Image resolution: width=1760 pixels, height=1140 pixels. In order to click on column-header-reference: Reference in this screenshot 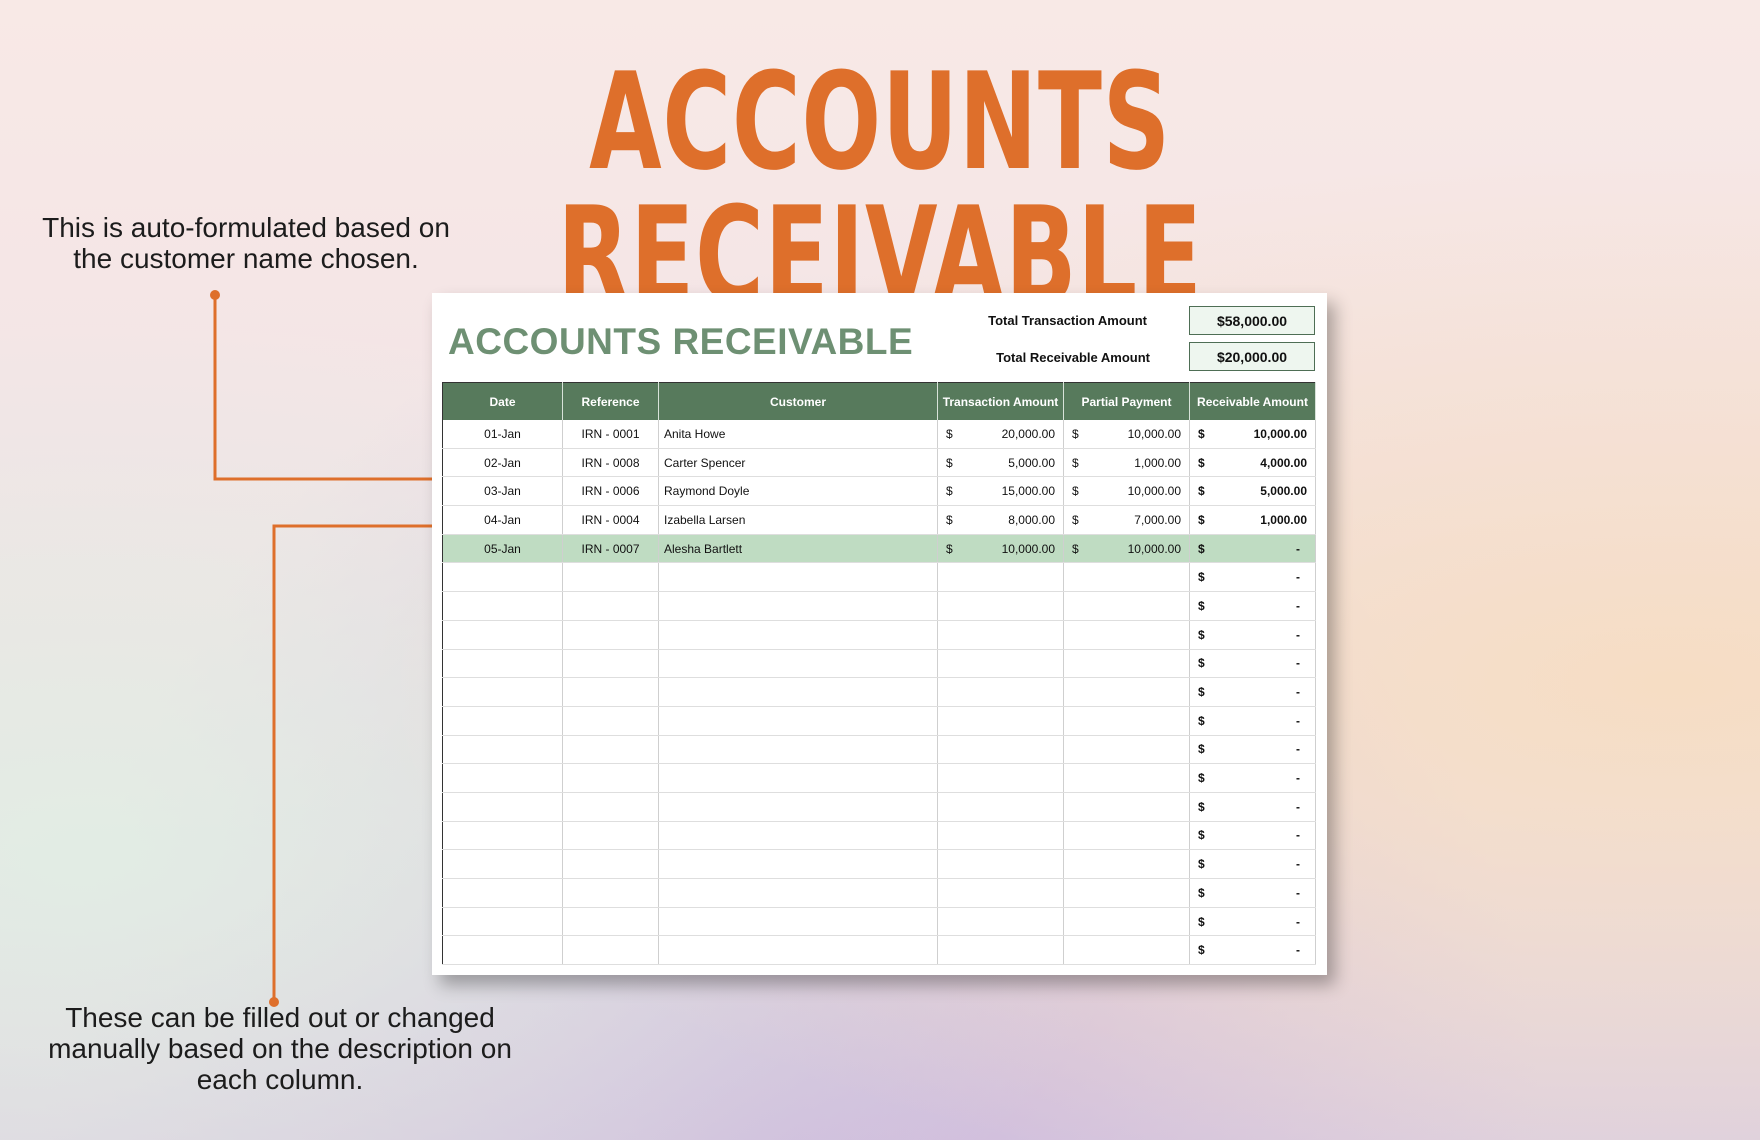, I will do `click(610, 401)`.